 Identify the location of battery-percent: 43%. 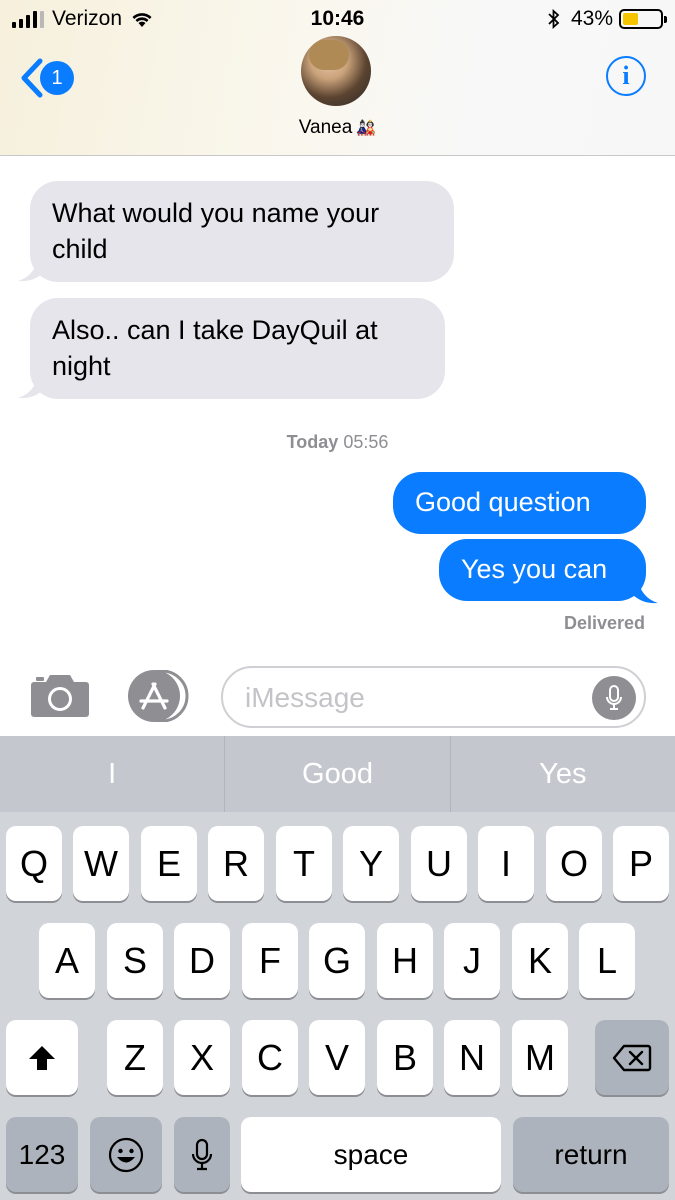
(591, 18).